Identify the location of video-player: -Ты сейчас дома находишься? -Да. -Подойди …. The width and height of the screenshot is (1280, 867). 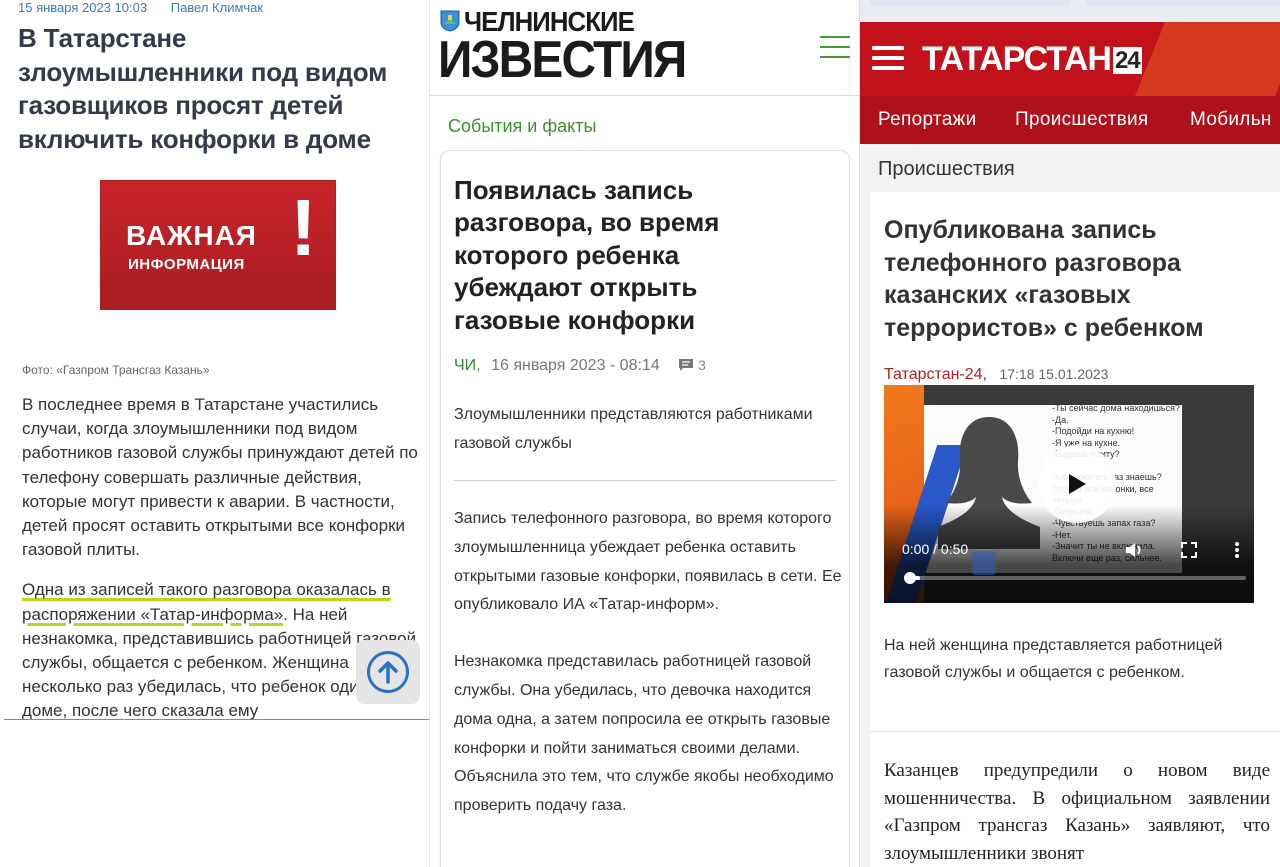
(1069, 494).